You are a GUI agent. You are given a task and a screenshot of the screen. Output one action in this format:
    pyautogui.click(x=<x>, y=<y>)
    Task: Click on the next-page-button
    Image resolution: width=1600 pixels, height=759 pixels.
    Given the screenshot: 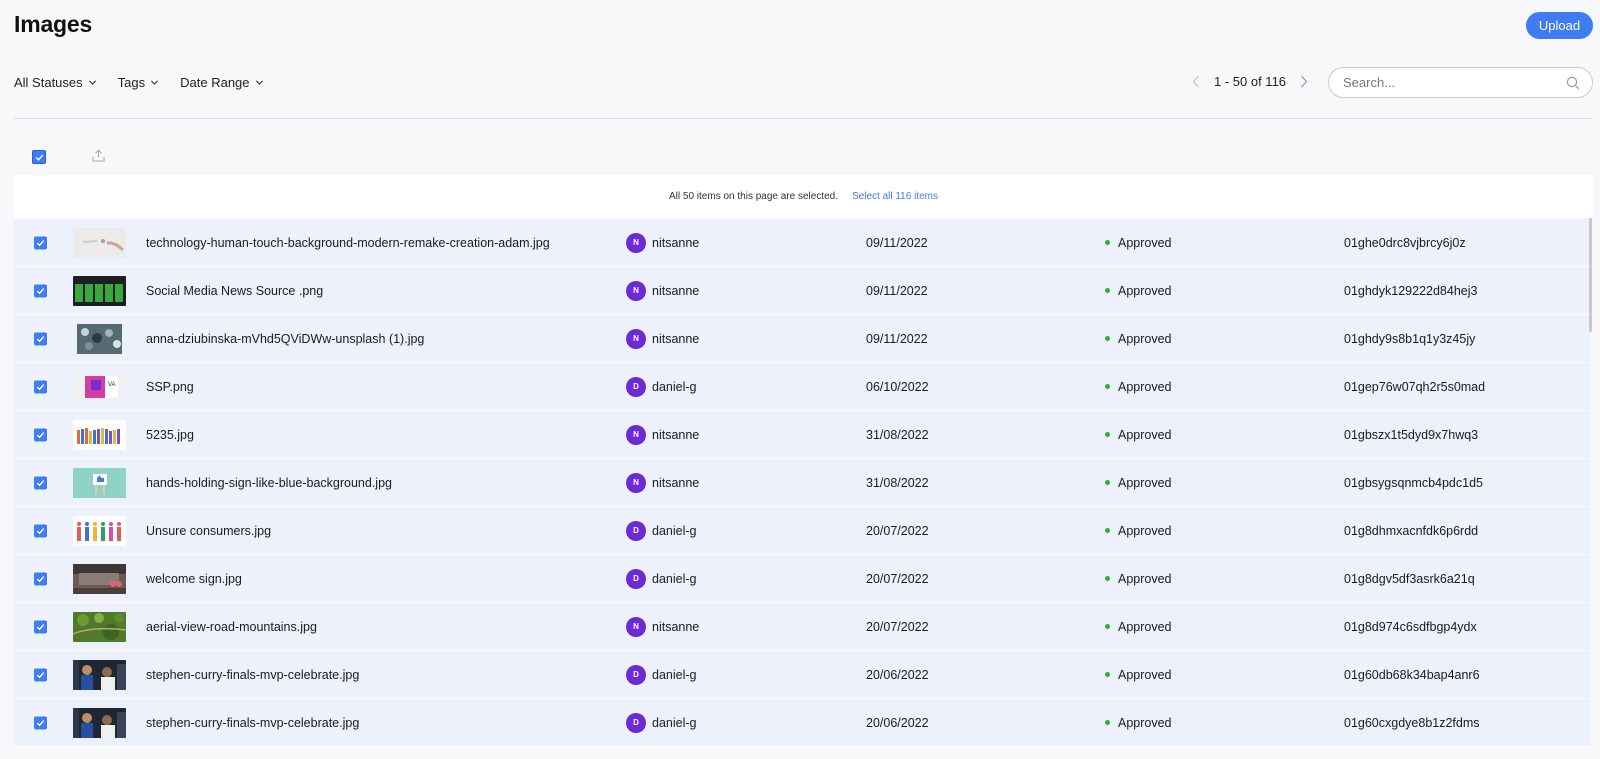 What is the action you would take?
    pyautogui.click(x=1304, y=82)
    